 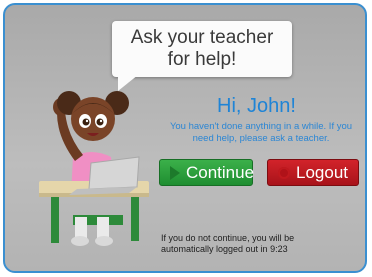 What do you see at coordinates (202, 37) in the screenshot?
I see `speech-bubble-line1: Ask your teacher` at bounding box center [202, 37].